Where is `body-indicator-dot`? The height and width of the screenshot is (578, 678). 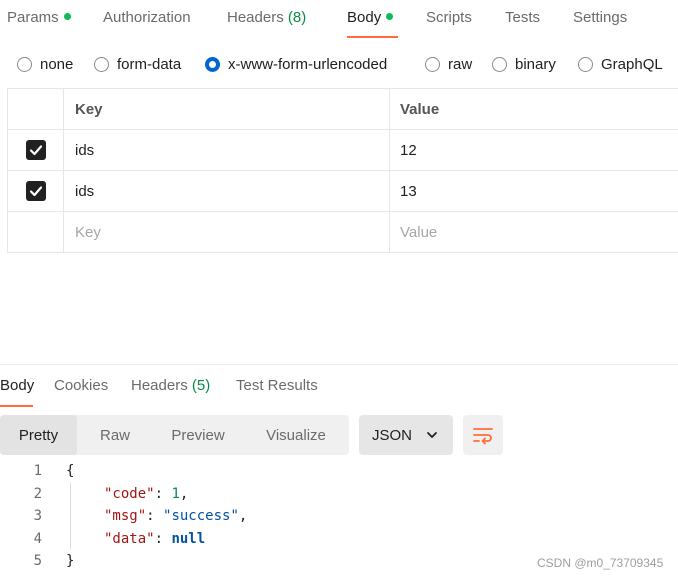
body-indicator-dot is located at coordinates (390, 16).